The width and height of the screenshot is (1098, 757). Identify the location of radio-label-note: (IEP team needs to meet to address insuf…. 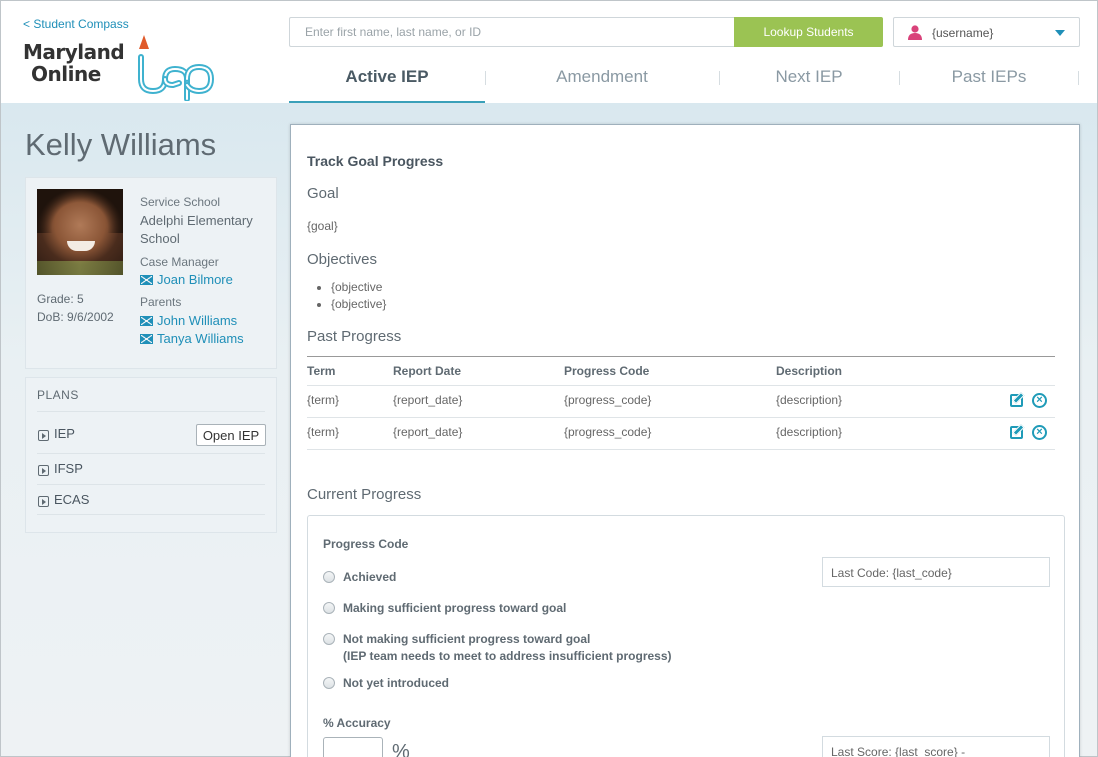
(507, 656).